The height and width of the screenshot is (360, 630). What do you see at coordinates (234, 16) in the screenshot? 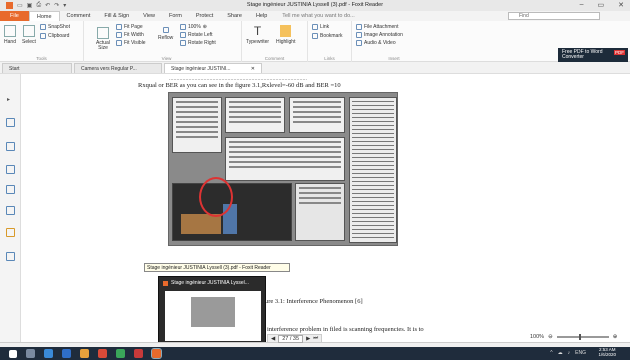
I see `menu-share: Share` at bounding box center [234, 16].